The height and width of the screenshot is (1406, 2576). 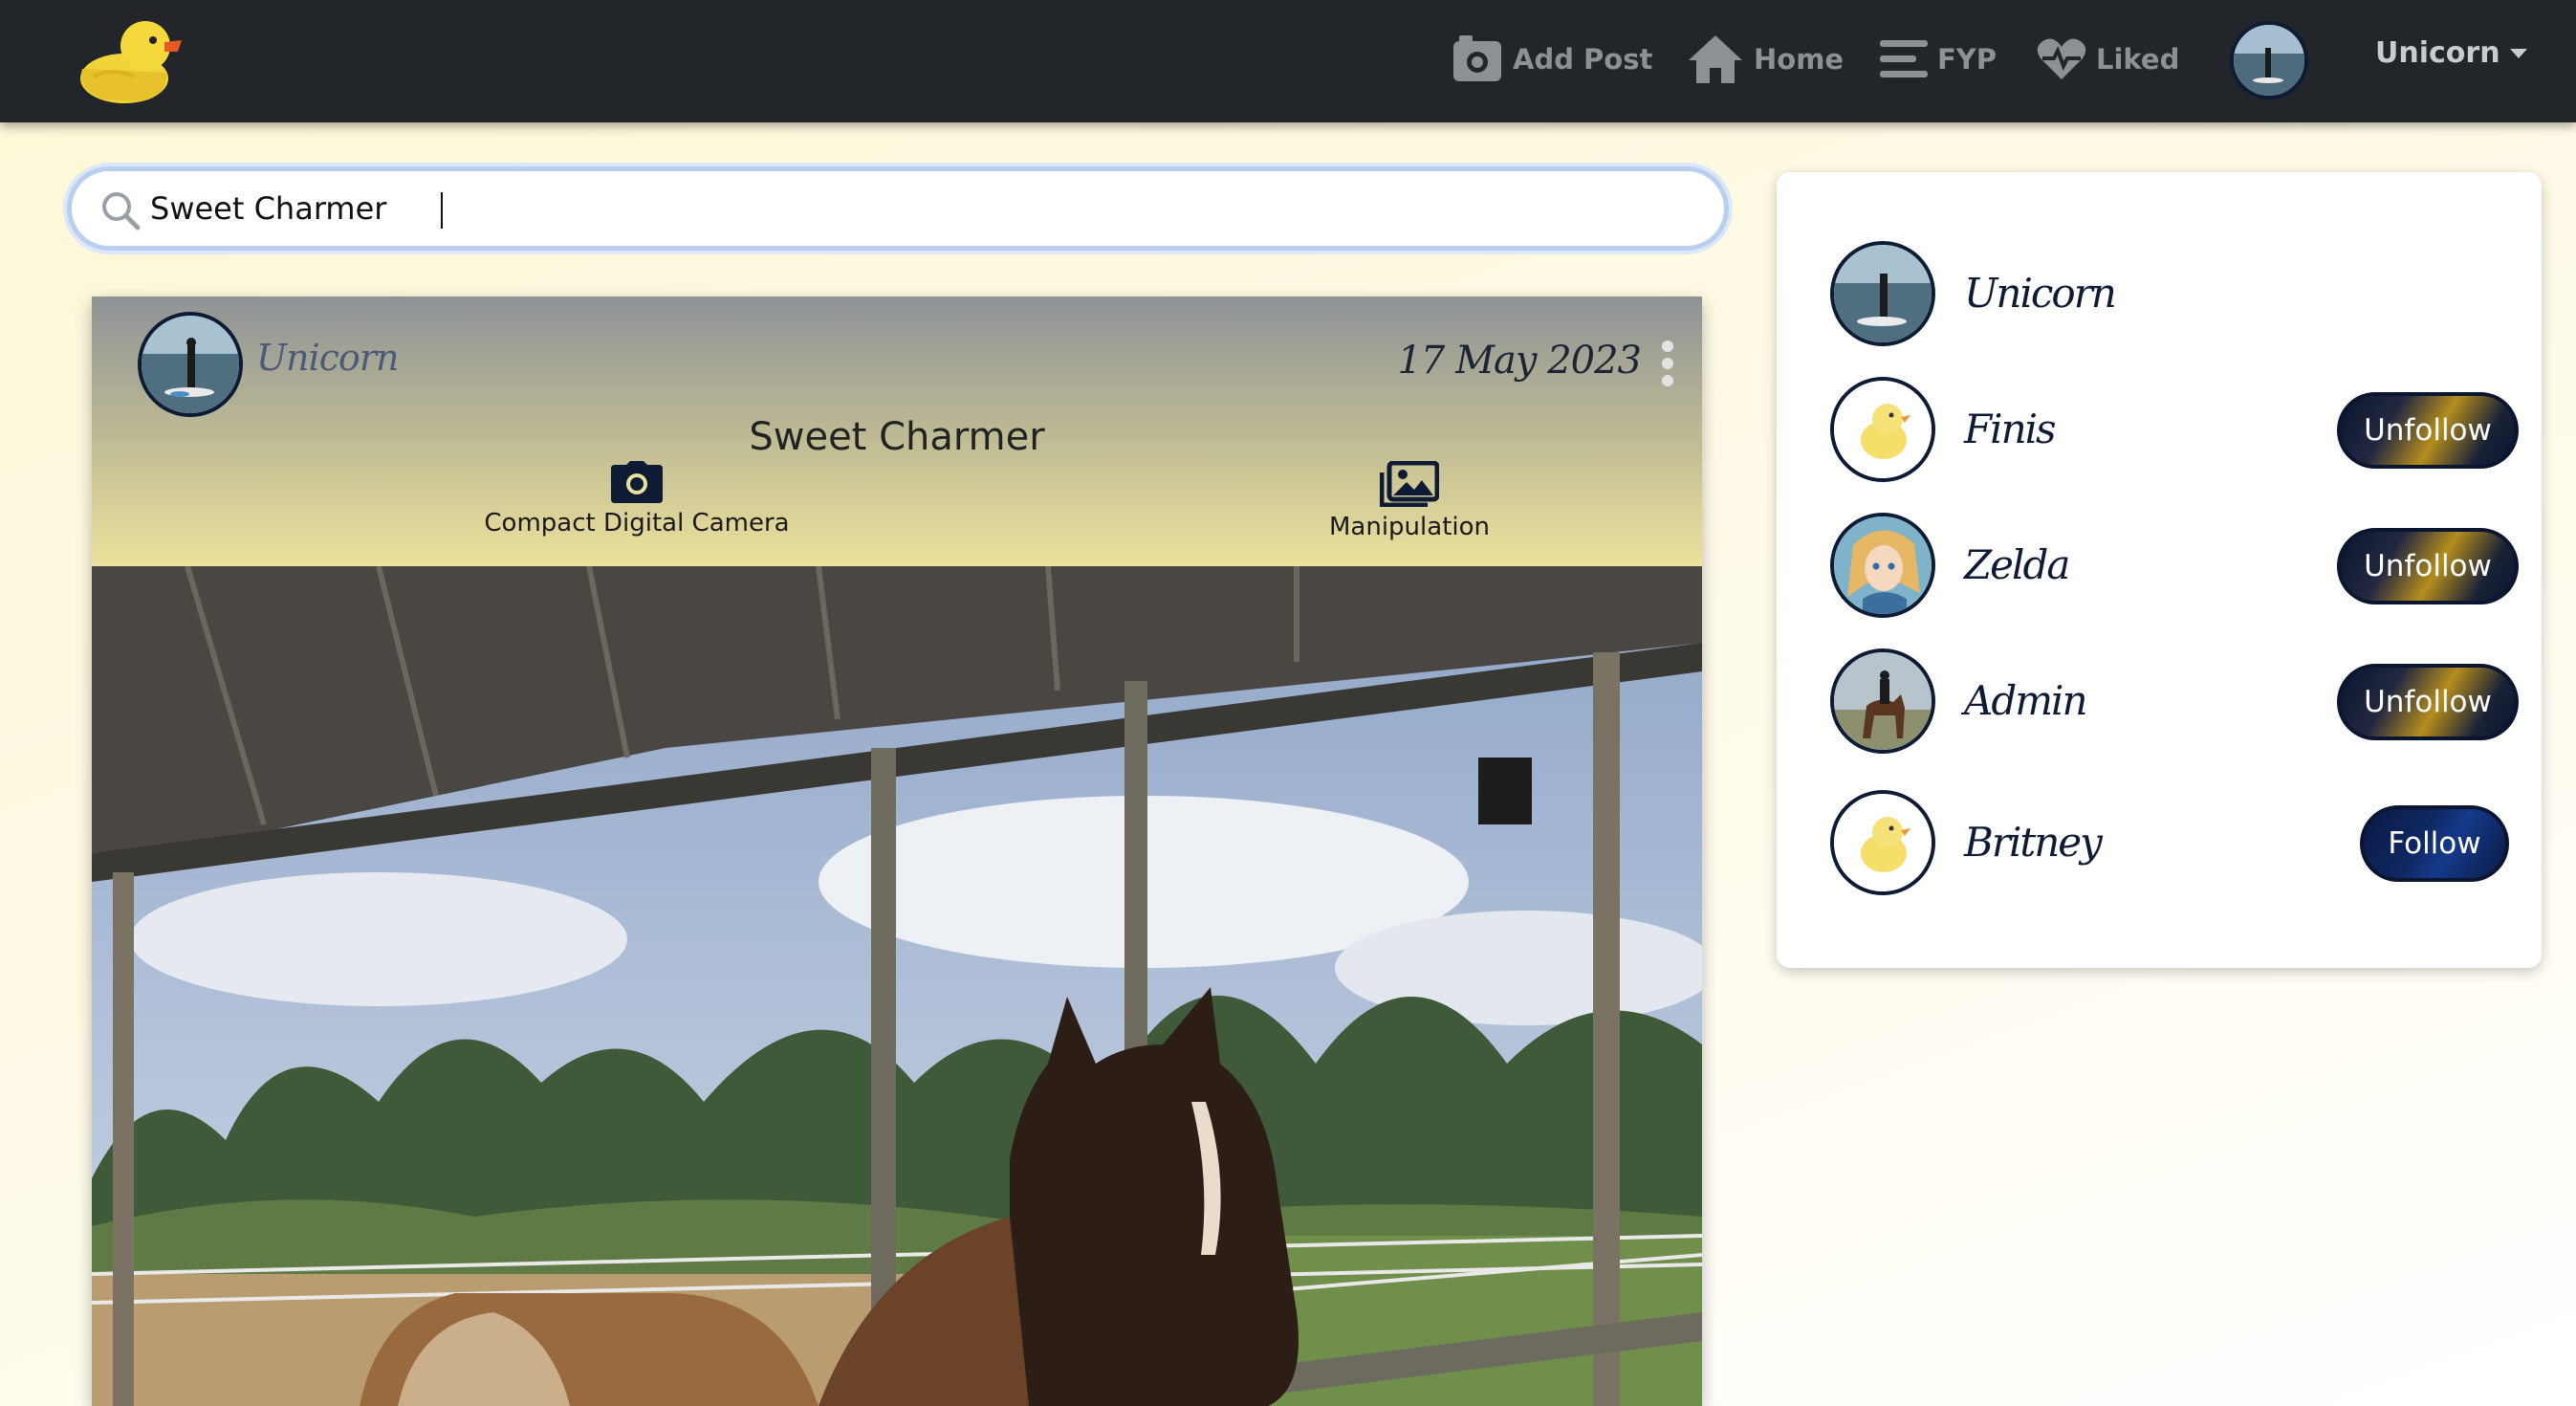 I want to click on profile-name: Admin, so click(x=2026, y=700).